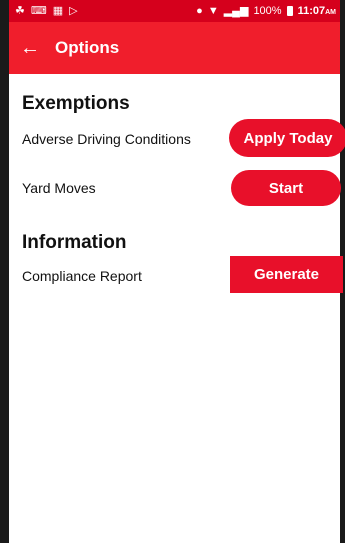 The image size is (345, 543). What do you see at coordinates (236, 10) in the screenshot?
I see `signal-icon: ▂▄▆` at bounding box center [236, 10].